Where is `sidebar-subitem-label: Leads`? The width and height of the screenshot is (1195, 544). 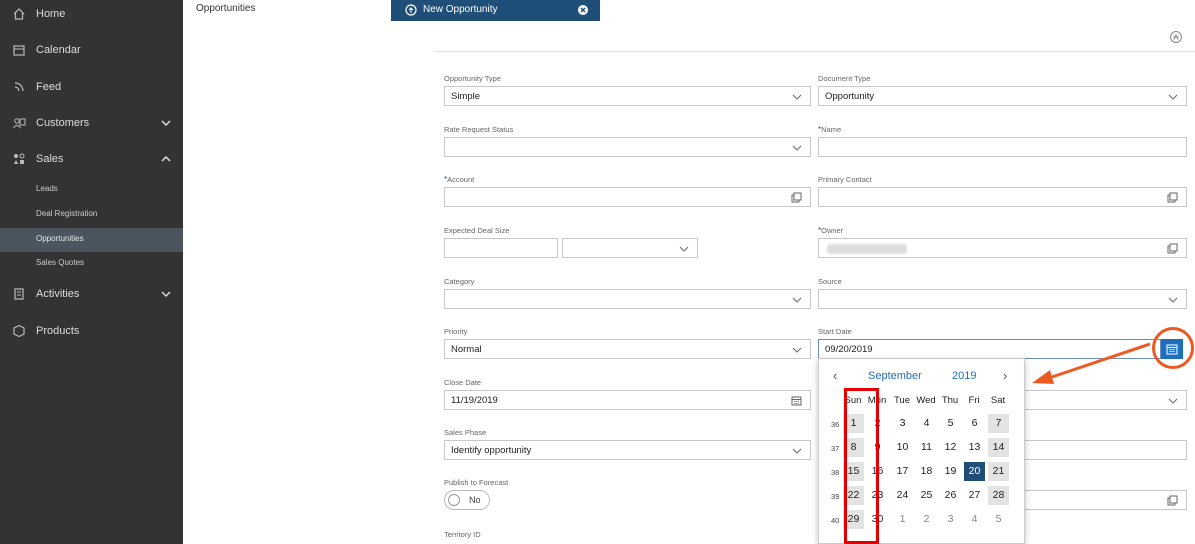 sidebar-subitem-label: Leads is located at coordinates (47, 188).